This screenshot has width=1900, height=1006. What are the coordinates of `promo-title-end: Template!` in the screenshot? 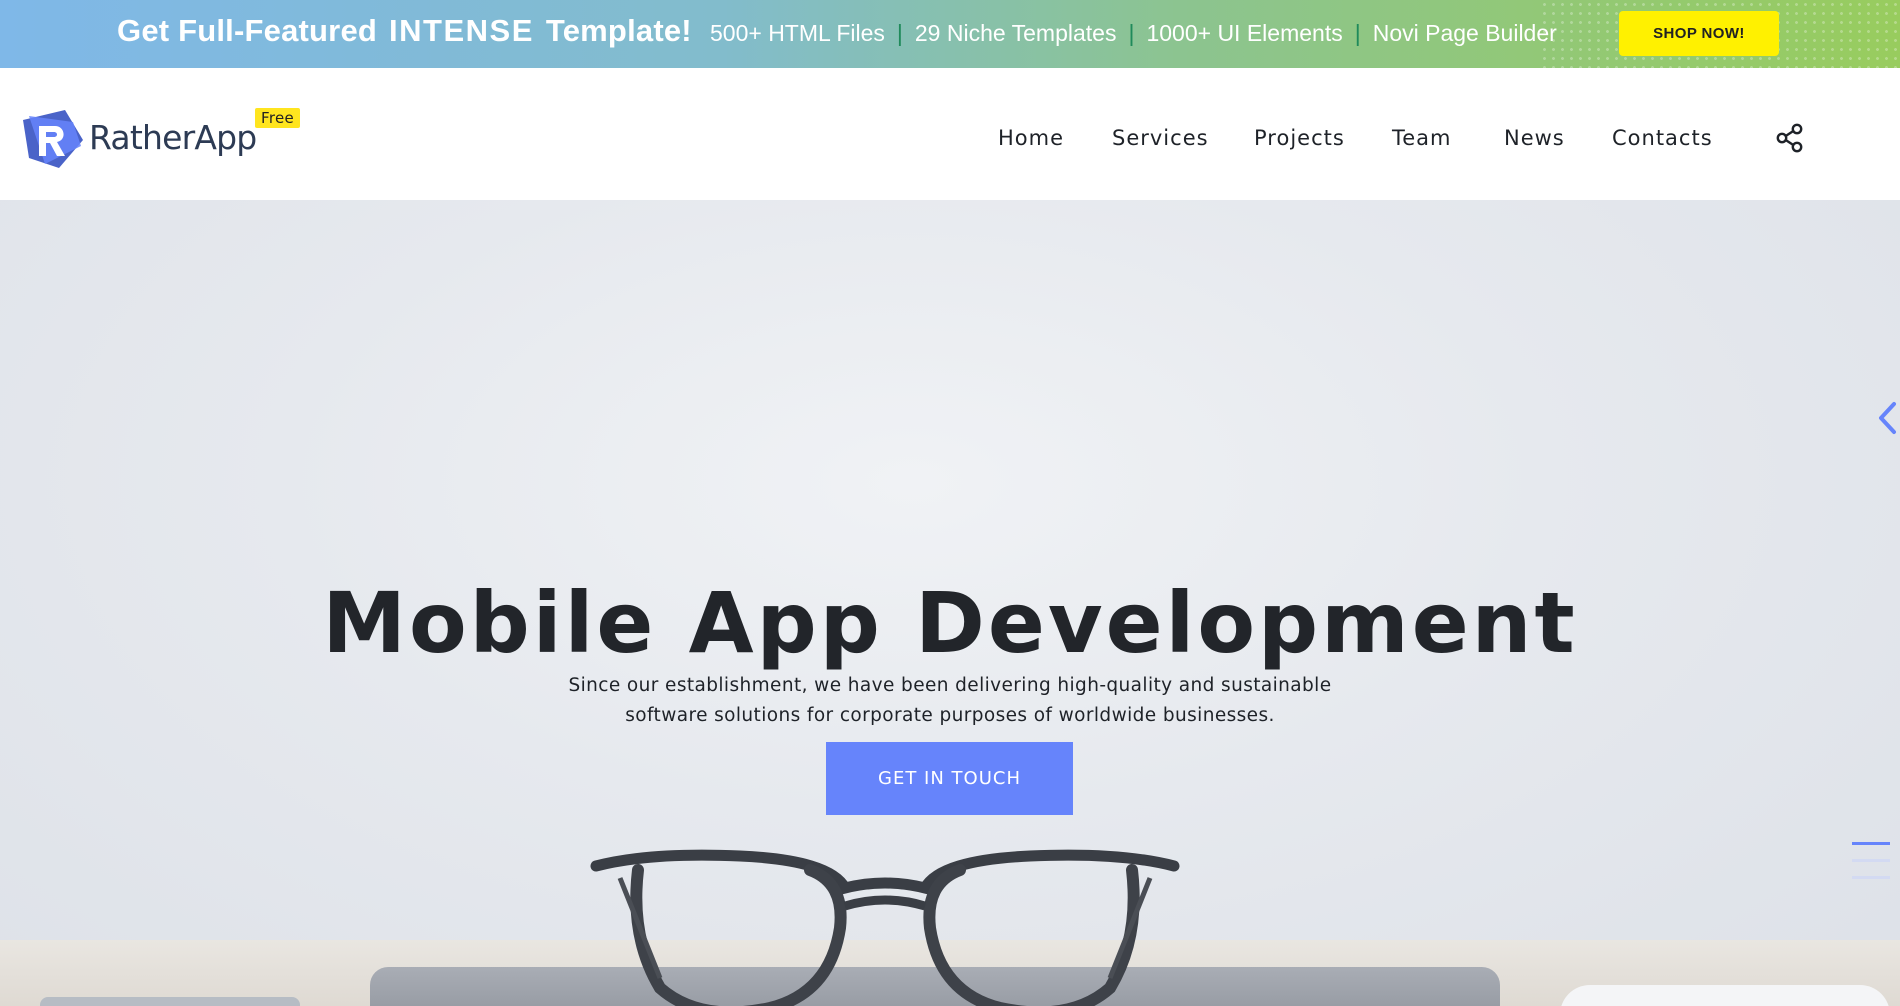 It's located at (618, 30).